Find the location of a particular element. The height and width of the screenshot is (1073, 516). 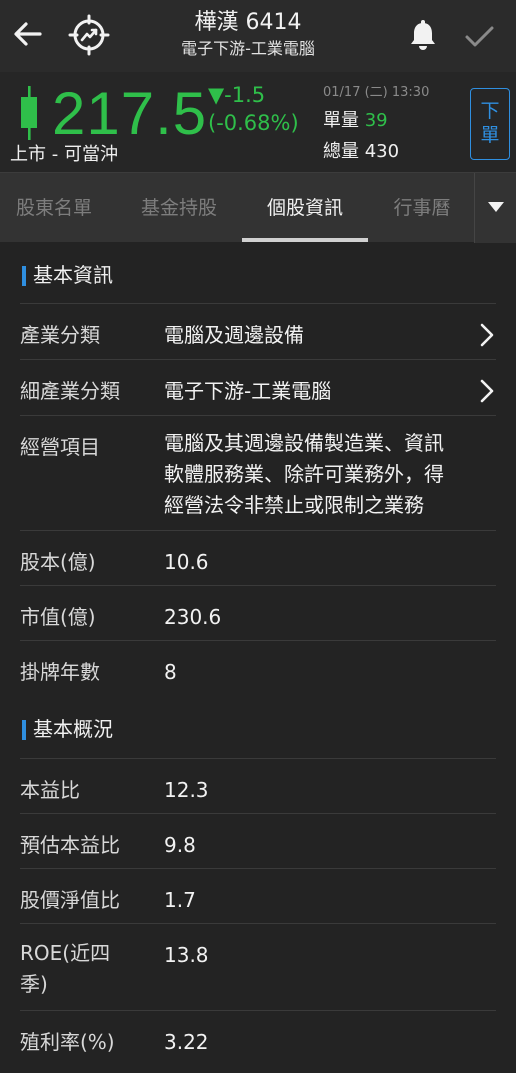

section-title: 基本資訊 is located at coordinates (73, 275).